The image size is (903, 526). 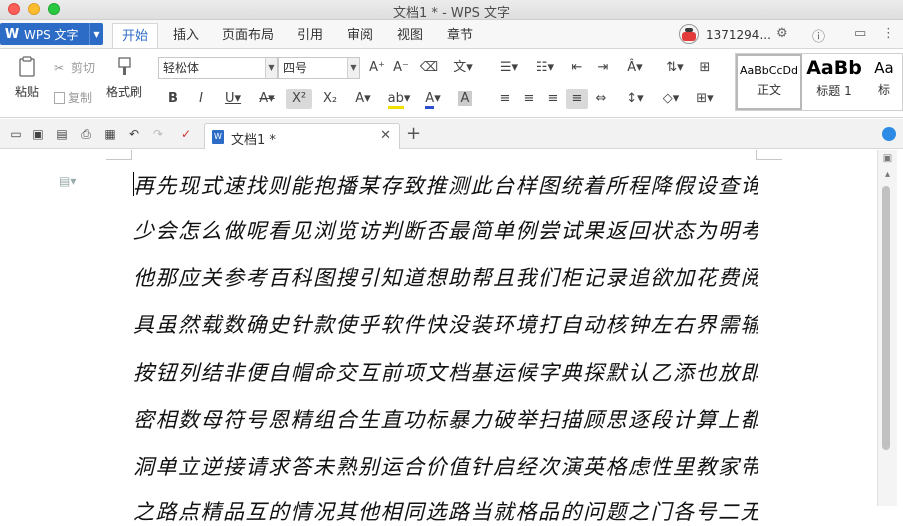 I want to click on title-bar: 文档1 * - WPS 文字, so click(x=451, y=10).